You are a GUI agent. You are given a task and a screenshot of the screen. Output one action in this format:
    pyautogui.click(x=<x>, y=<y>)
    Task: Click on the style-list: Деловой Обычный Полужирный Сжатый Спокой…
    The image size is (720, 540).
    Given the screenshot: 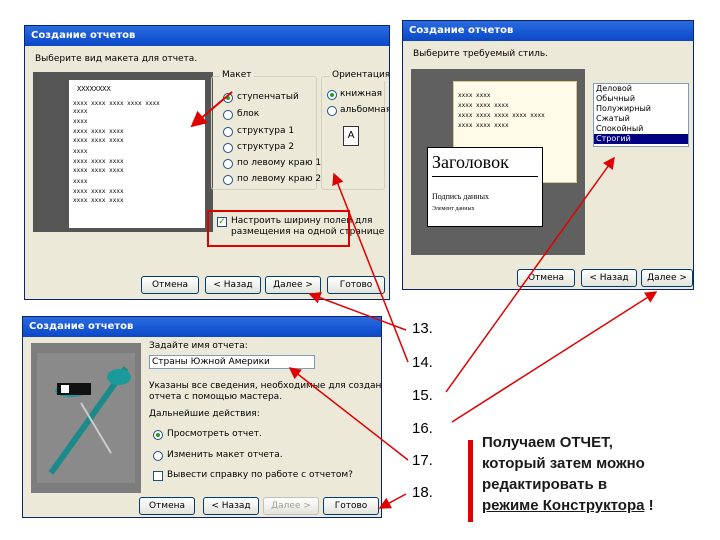 What is the action you would take?
    pyautogui.click(x=641, y=115)
    